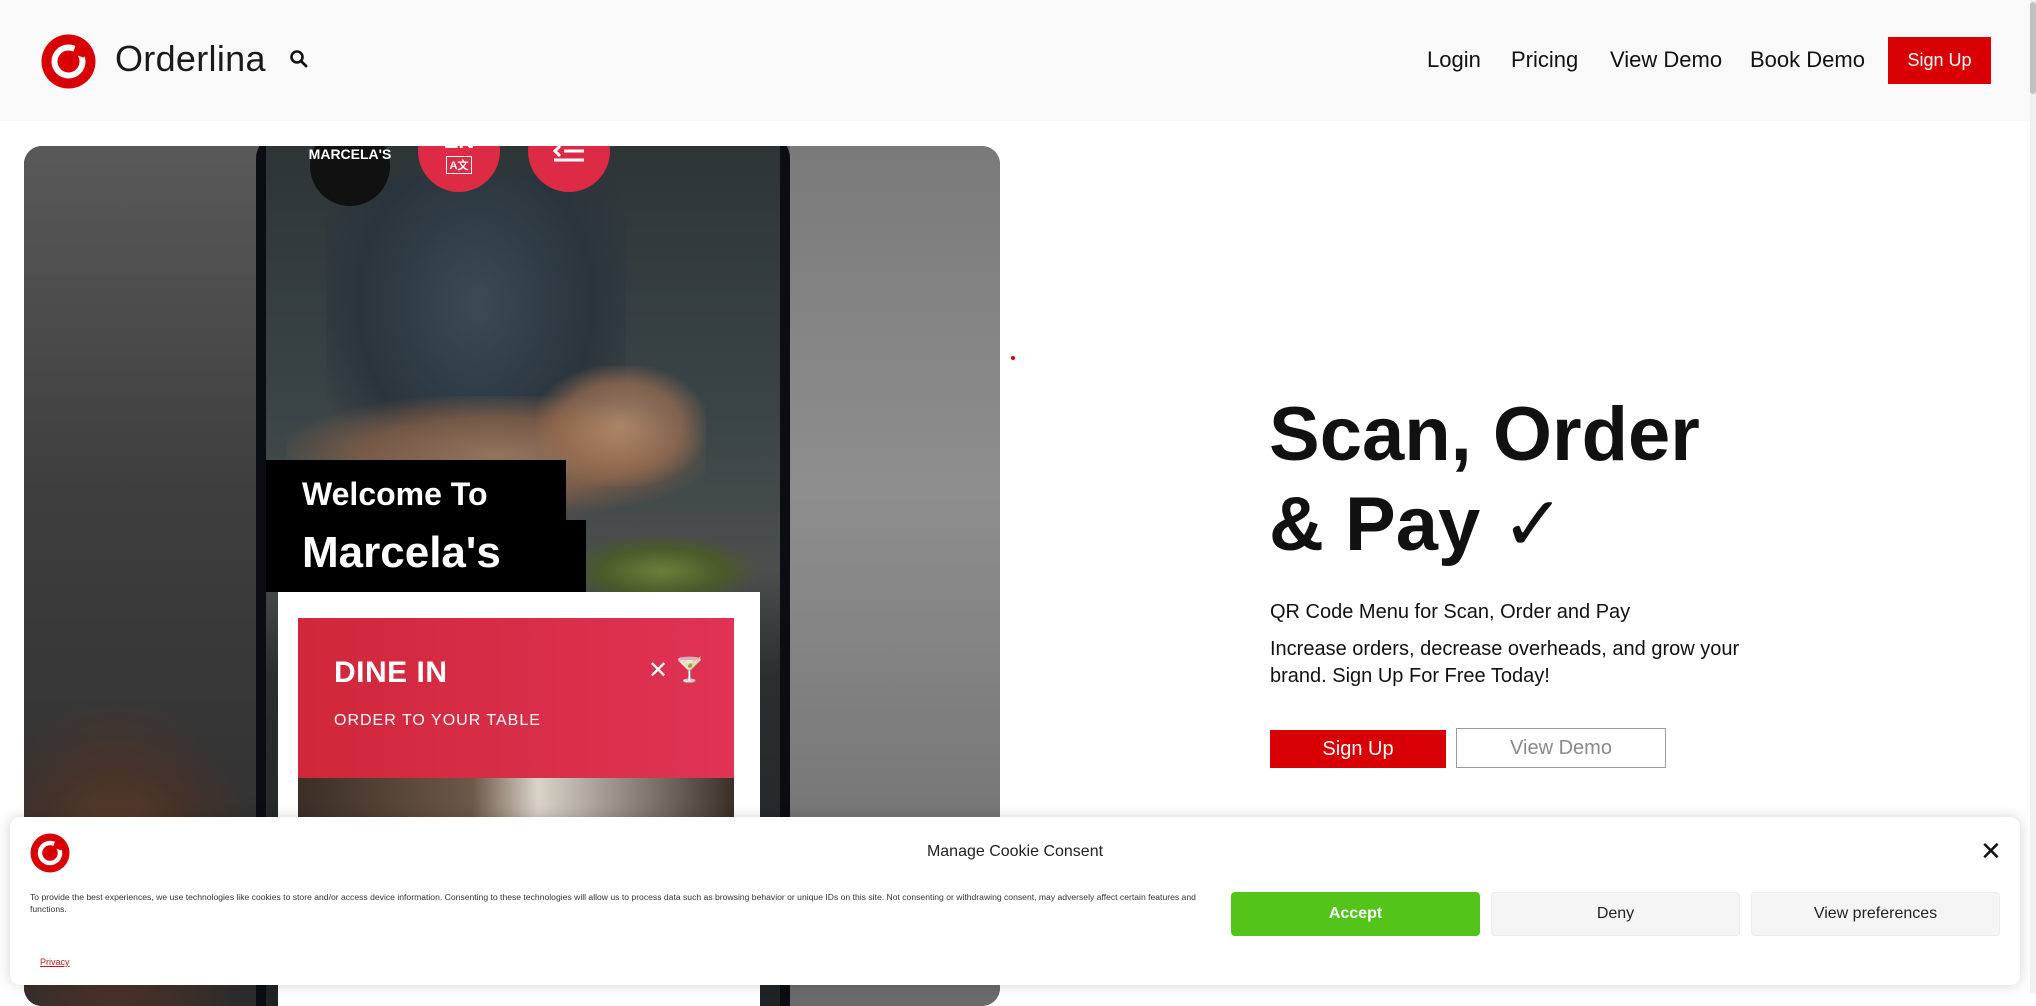 This screenshot has height=1006, width=2036. Describe the element at coordinates (391, 672) in the screenshot. I see `dine-in-title: DINE IN` at that location.